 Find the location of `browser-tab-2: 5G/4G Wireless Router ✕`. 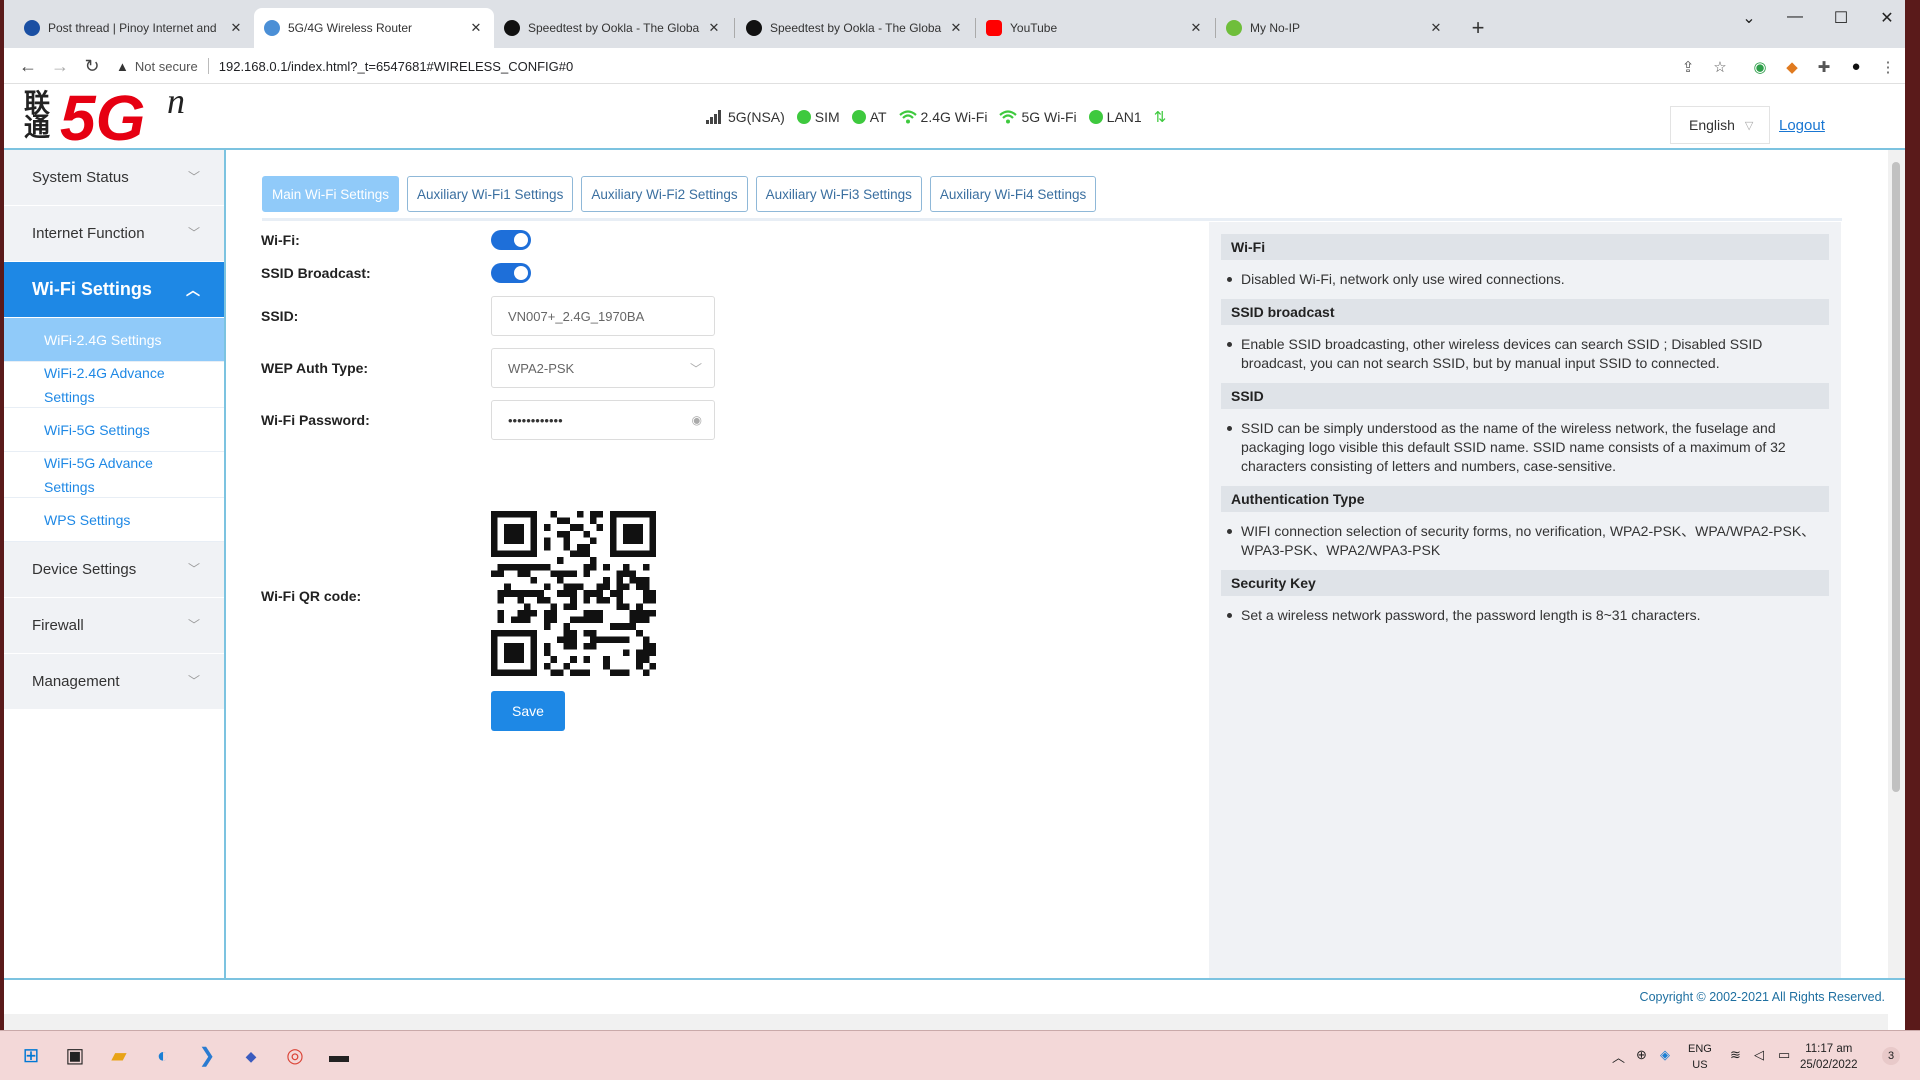

browser-tab-2: 5G/4G Wireless Router ✕ is located at coordinates (374, 28).